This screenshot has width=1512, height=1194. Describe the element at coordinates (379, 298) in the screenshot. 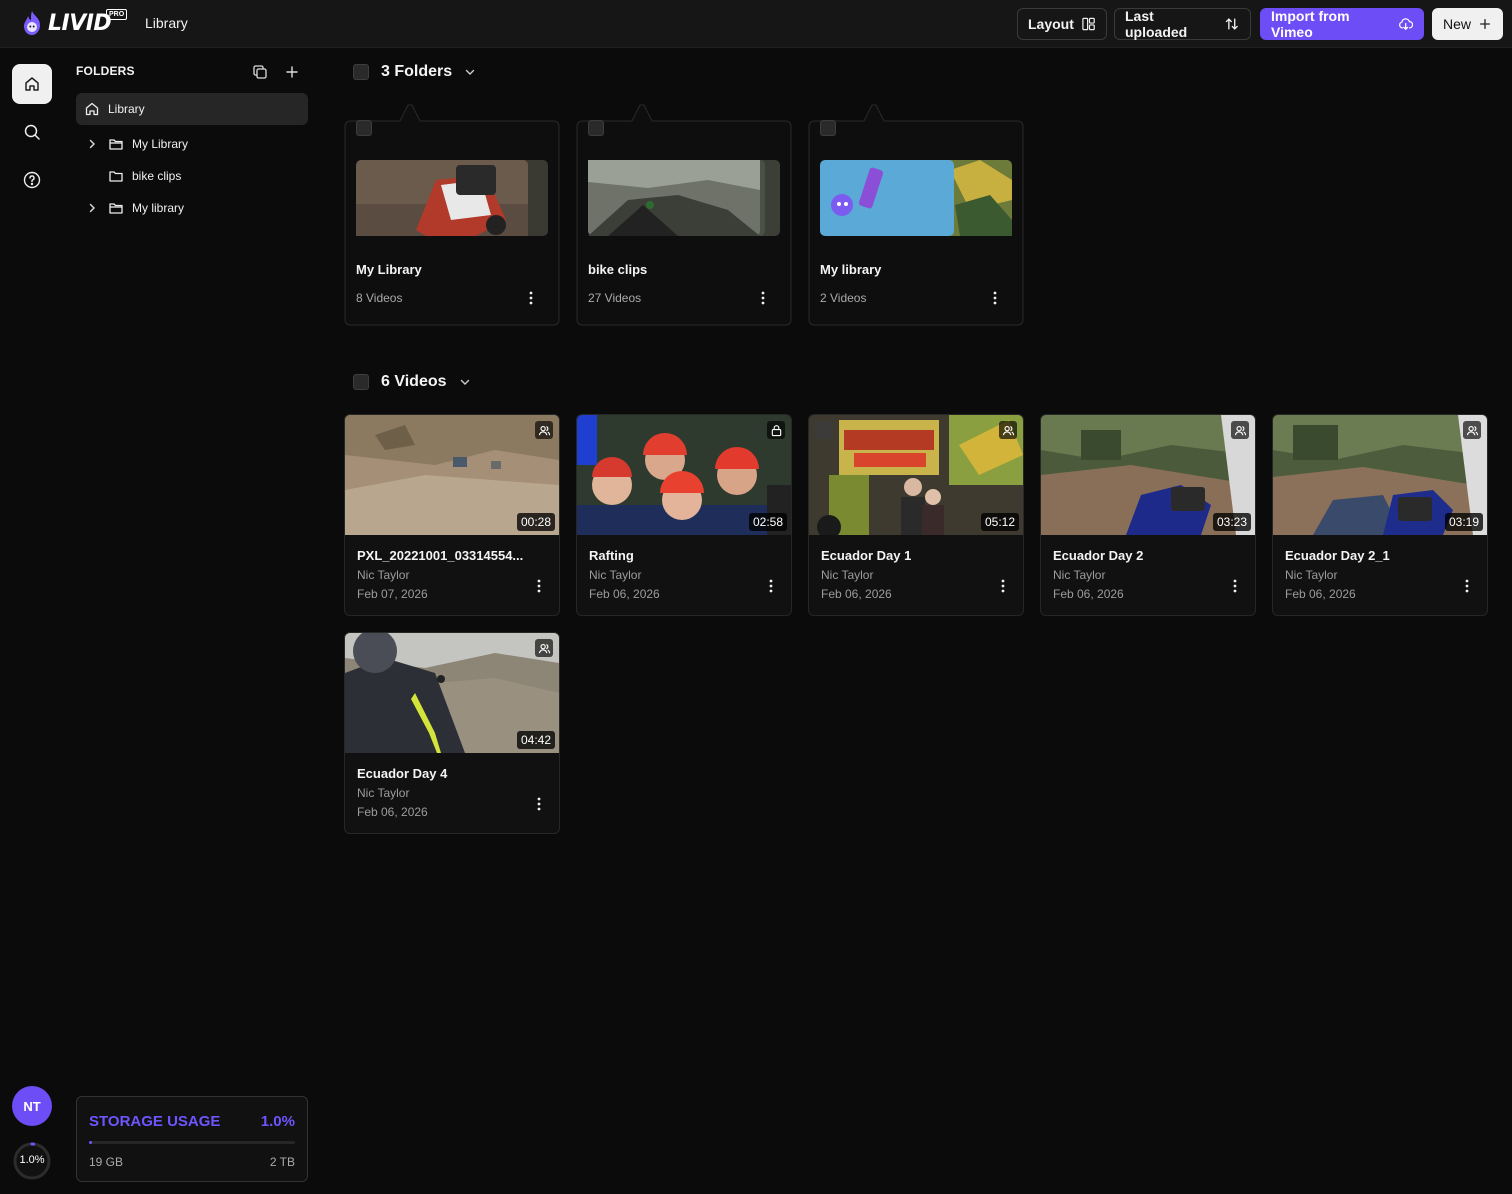

I see `folder-video-count: 8 Videos` at that location.